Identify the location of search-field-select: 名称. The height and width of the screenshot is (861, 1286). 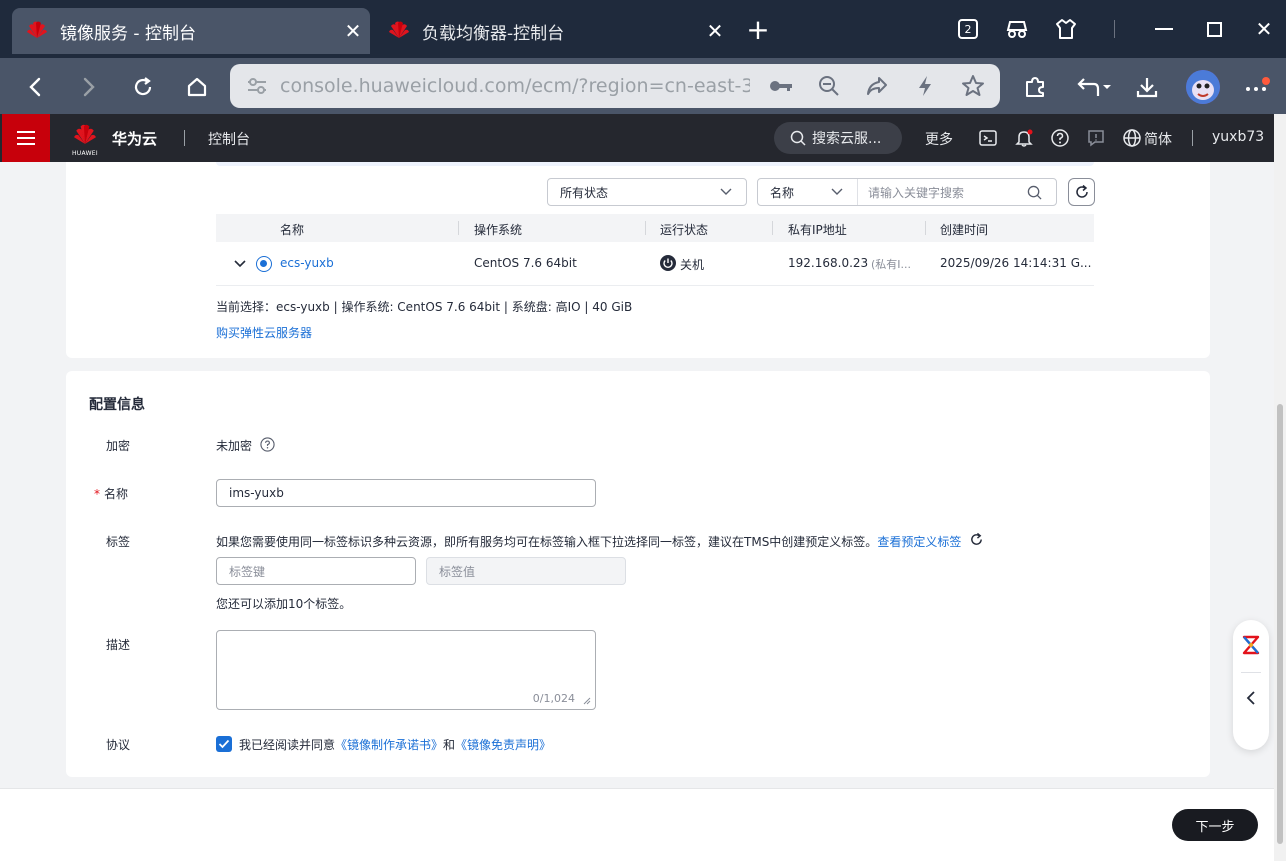
(808, 192).